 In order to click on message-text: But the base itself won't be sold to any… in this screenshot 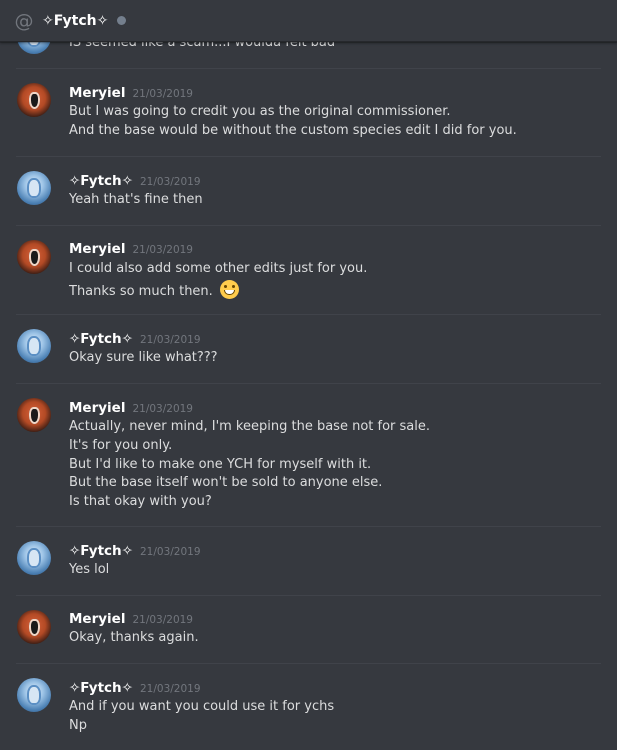, I will do `click(226, 482)`.